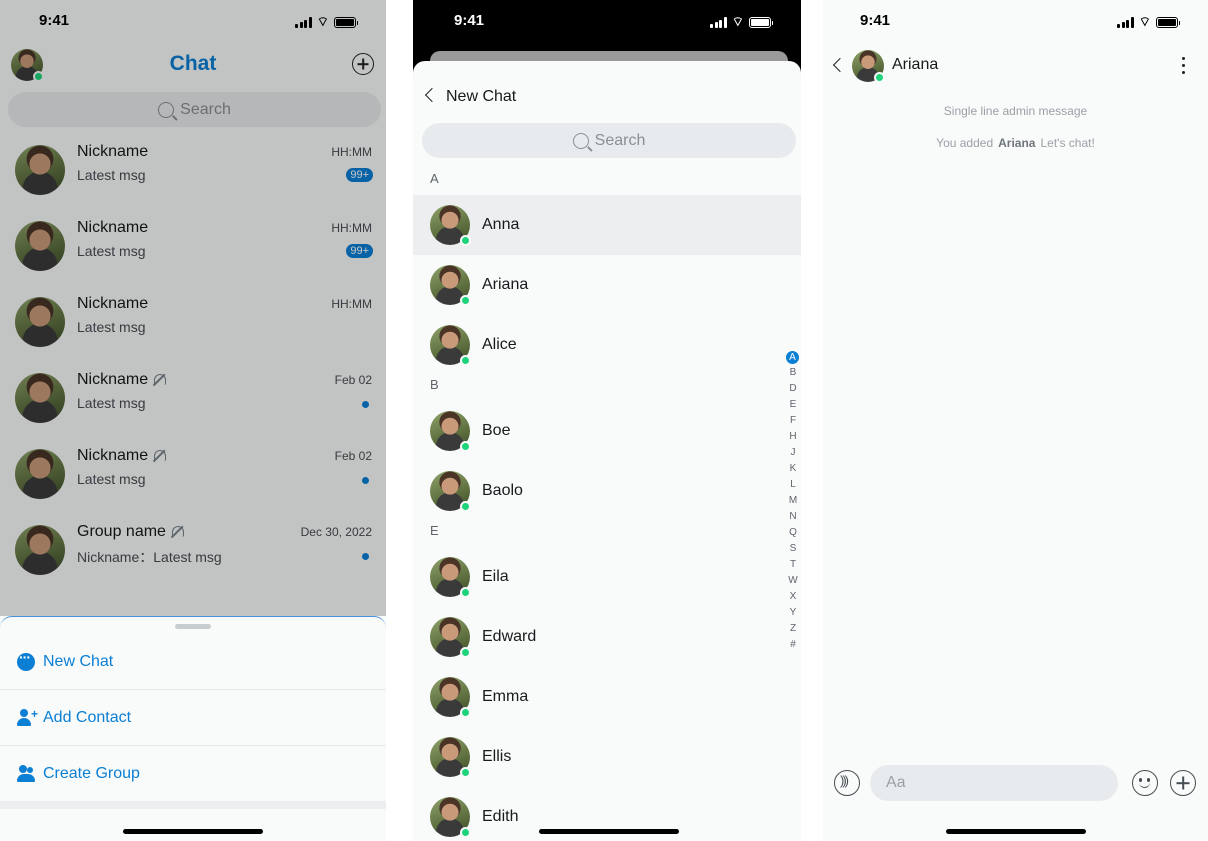 This screenshot has height=841, width=1208. Describe the element at coordinates (91, 773) in the screenshot. I see `create-group-label: Create Group` at that location.